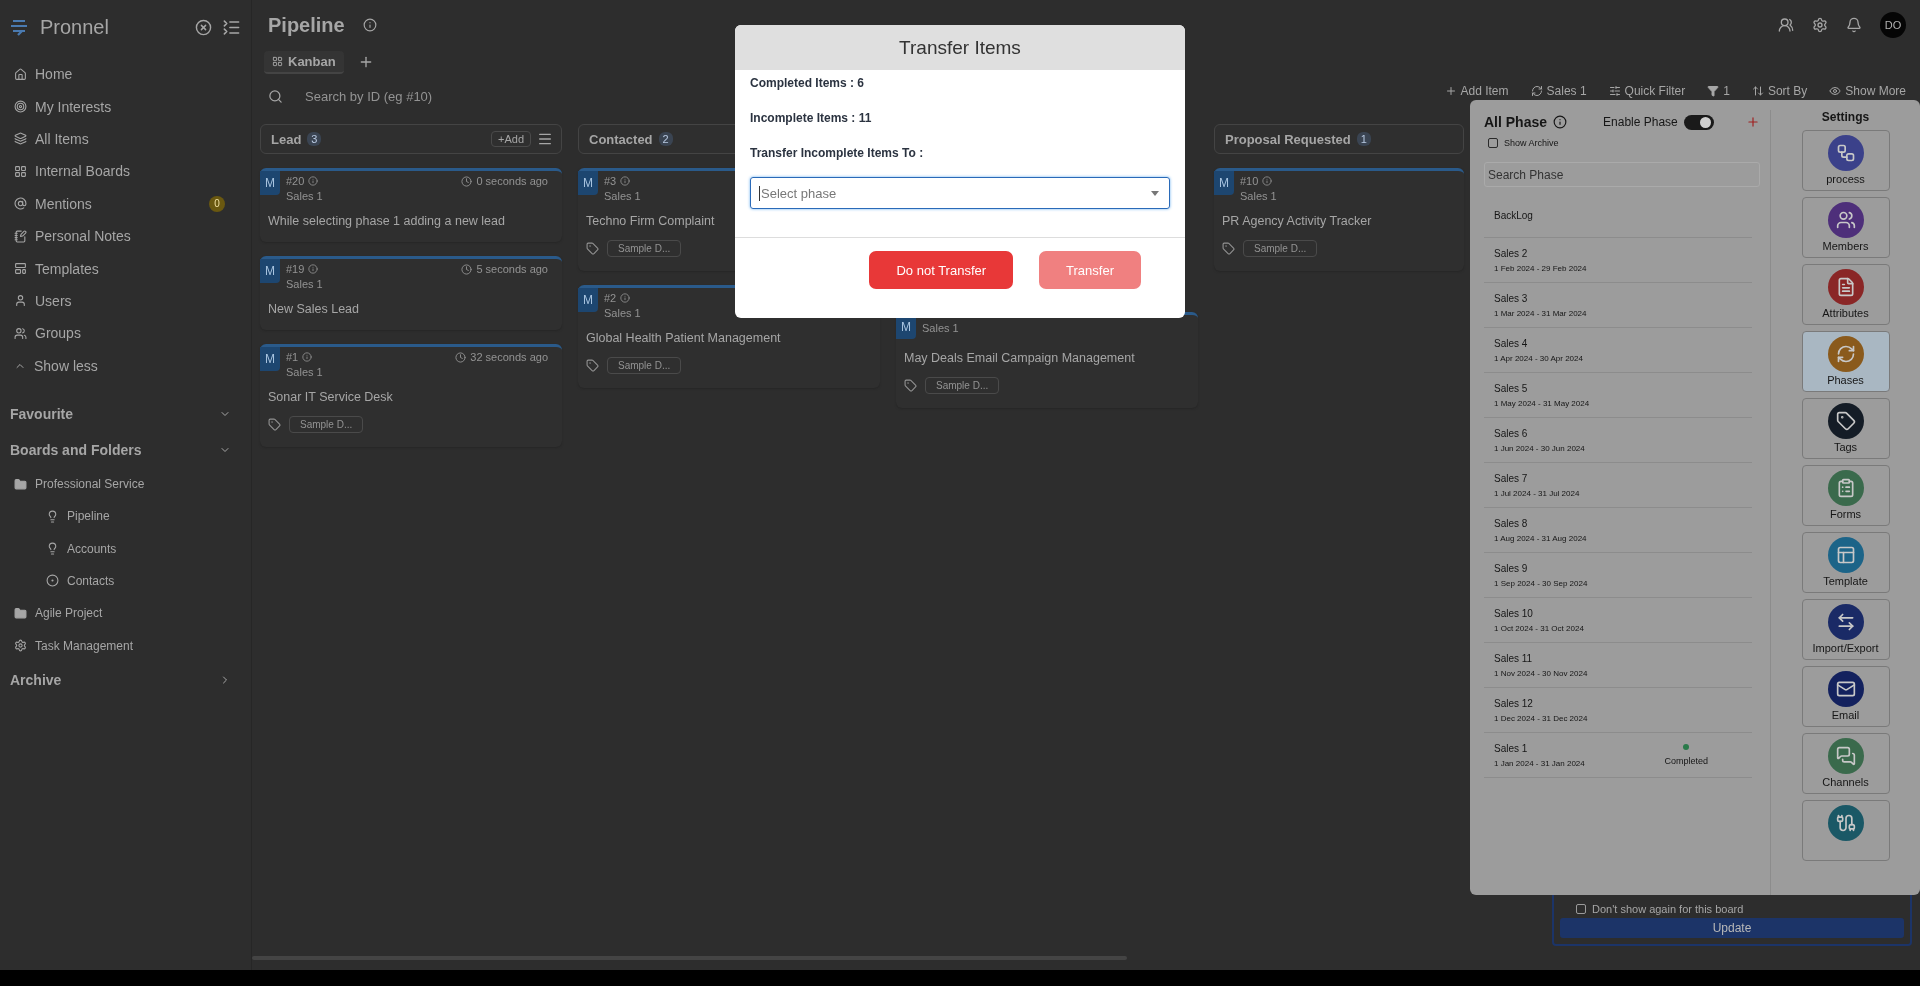 The image size is (1920, 986). Describe the element at coordinates (1845, 495) in the screenshot. I see `settings-tile: Forms` at that location.